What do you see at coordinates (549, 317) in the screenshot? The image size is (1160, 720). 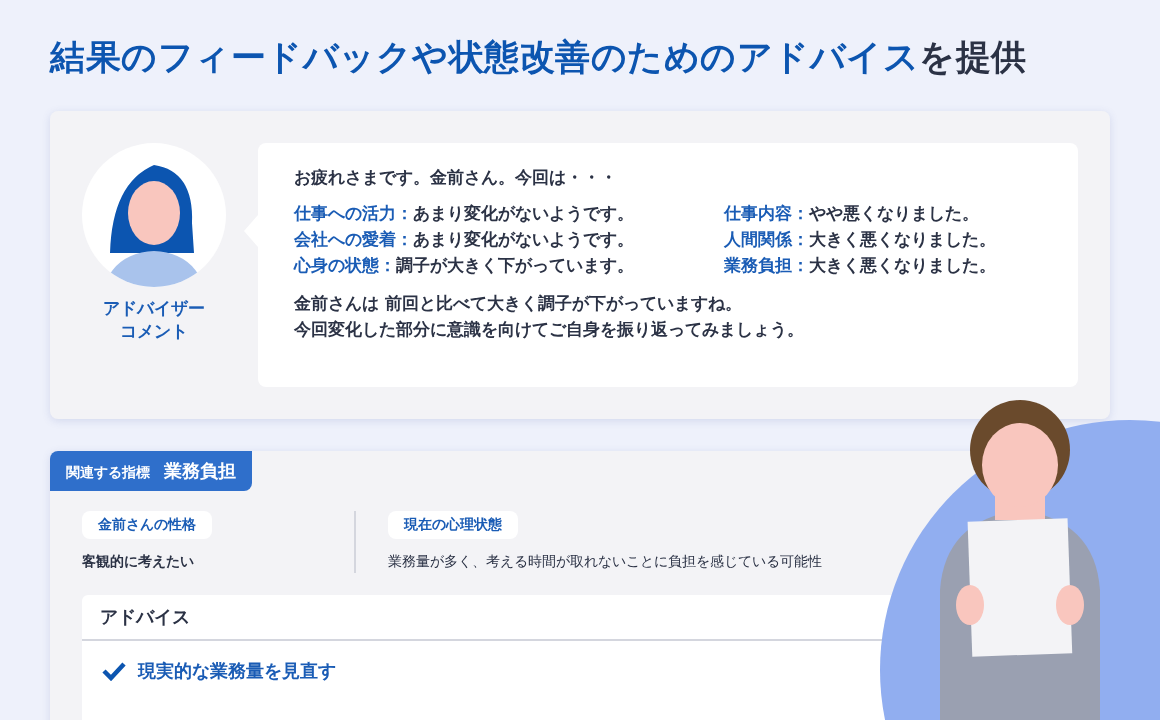 I see `summary-text: 金前さんは 前回と比べて大きく調子が下がっていますね。 今回変化した部分に意識を向けてご自身を振り返ってみましょう。` at bounding box center [549, 317].